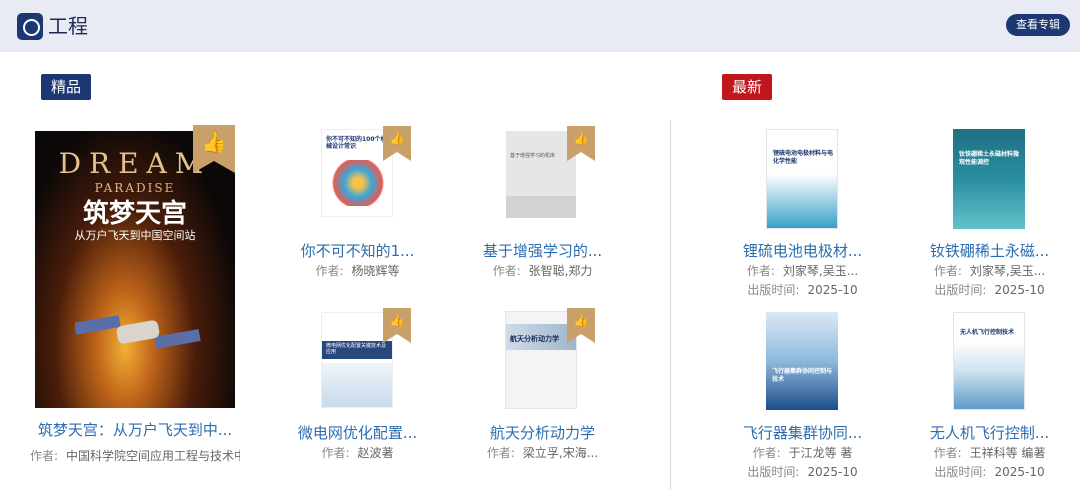 This screenshot has width=1080, height=497. I want to click on book-author: 作者: 于江龙等 著, so click(802, 453).